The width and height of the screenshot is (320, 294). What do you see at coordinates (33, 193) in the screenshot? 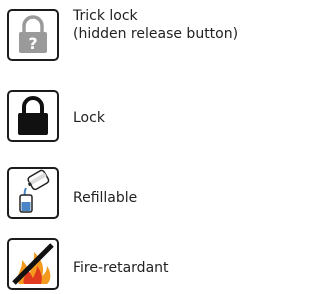
I see `refill-icon` at bounding box center [33, 193].